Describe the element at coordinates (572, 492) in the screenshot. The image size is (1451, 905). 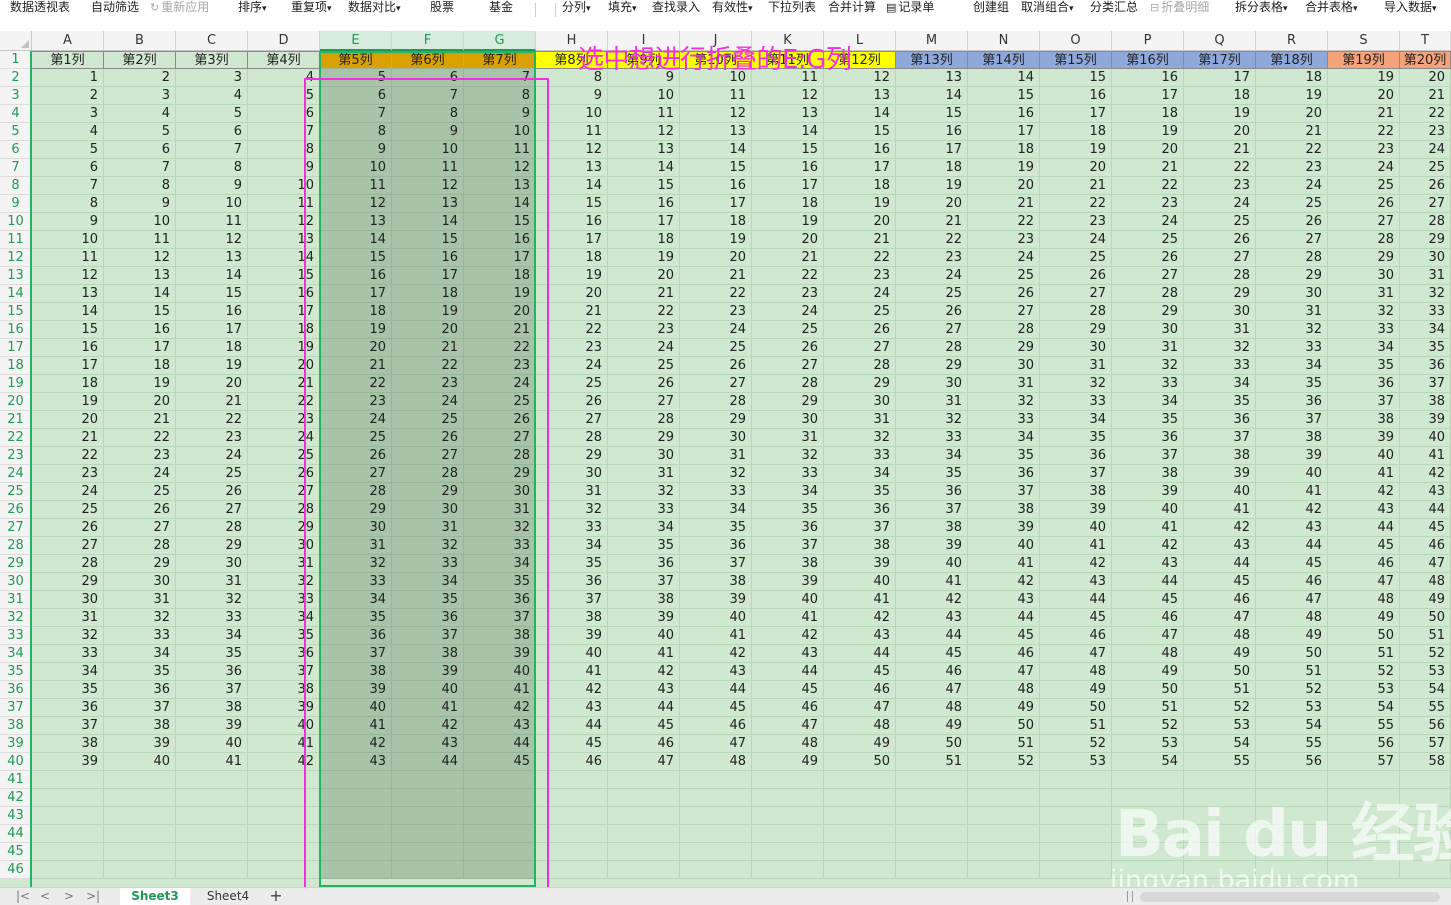
I see `table-cell: 31` at that location.